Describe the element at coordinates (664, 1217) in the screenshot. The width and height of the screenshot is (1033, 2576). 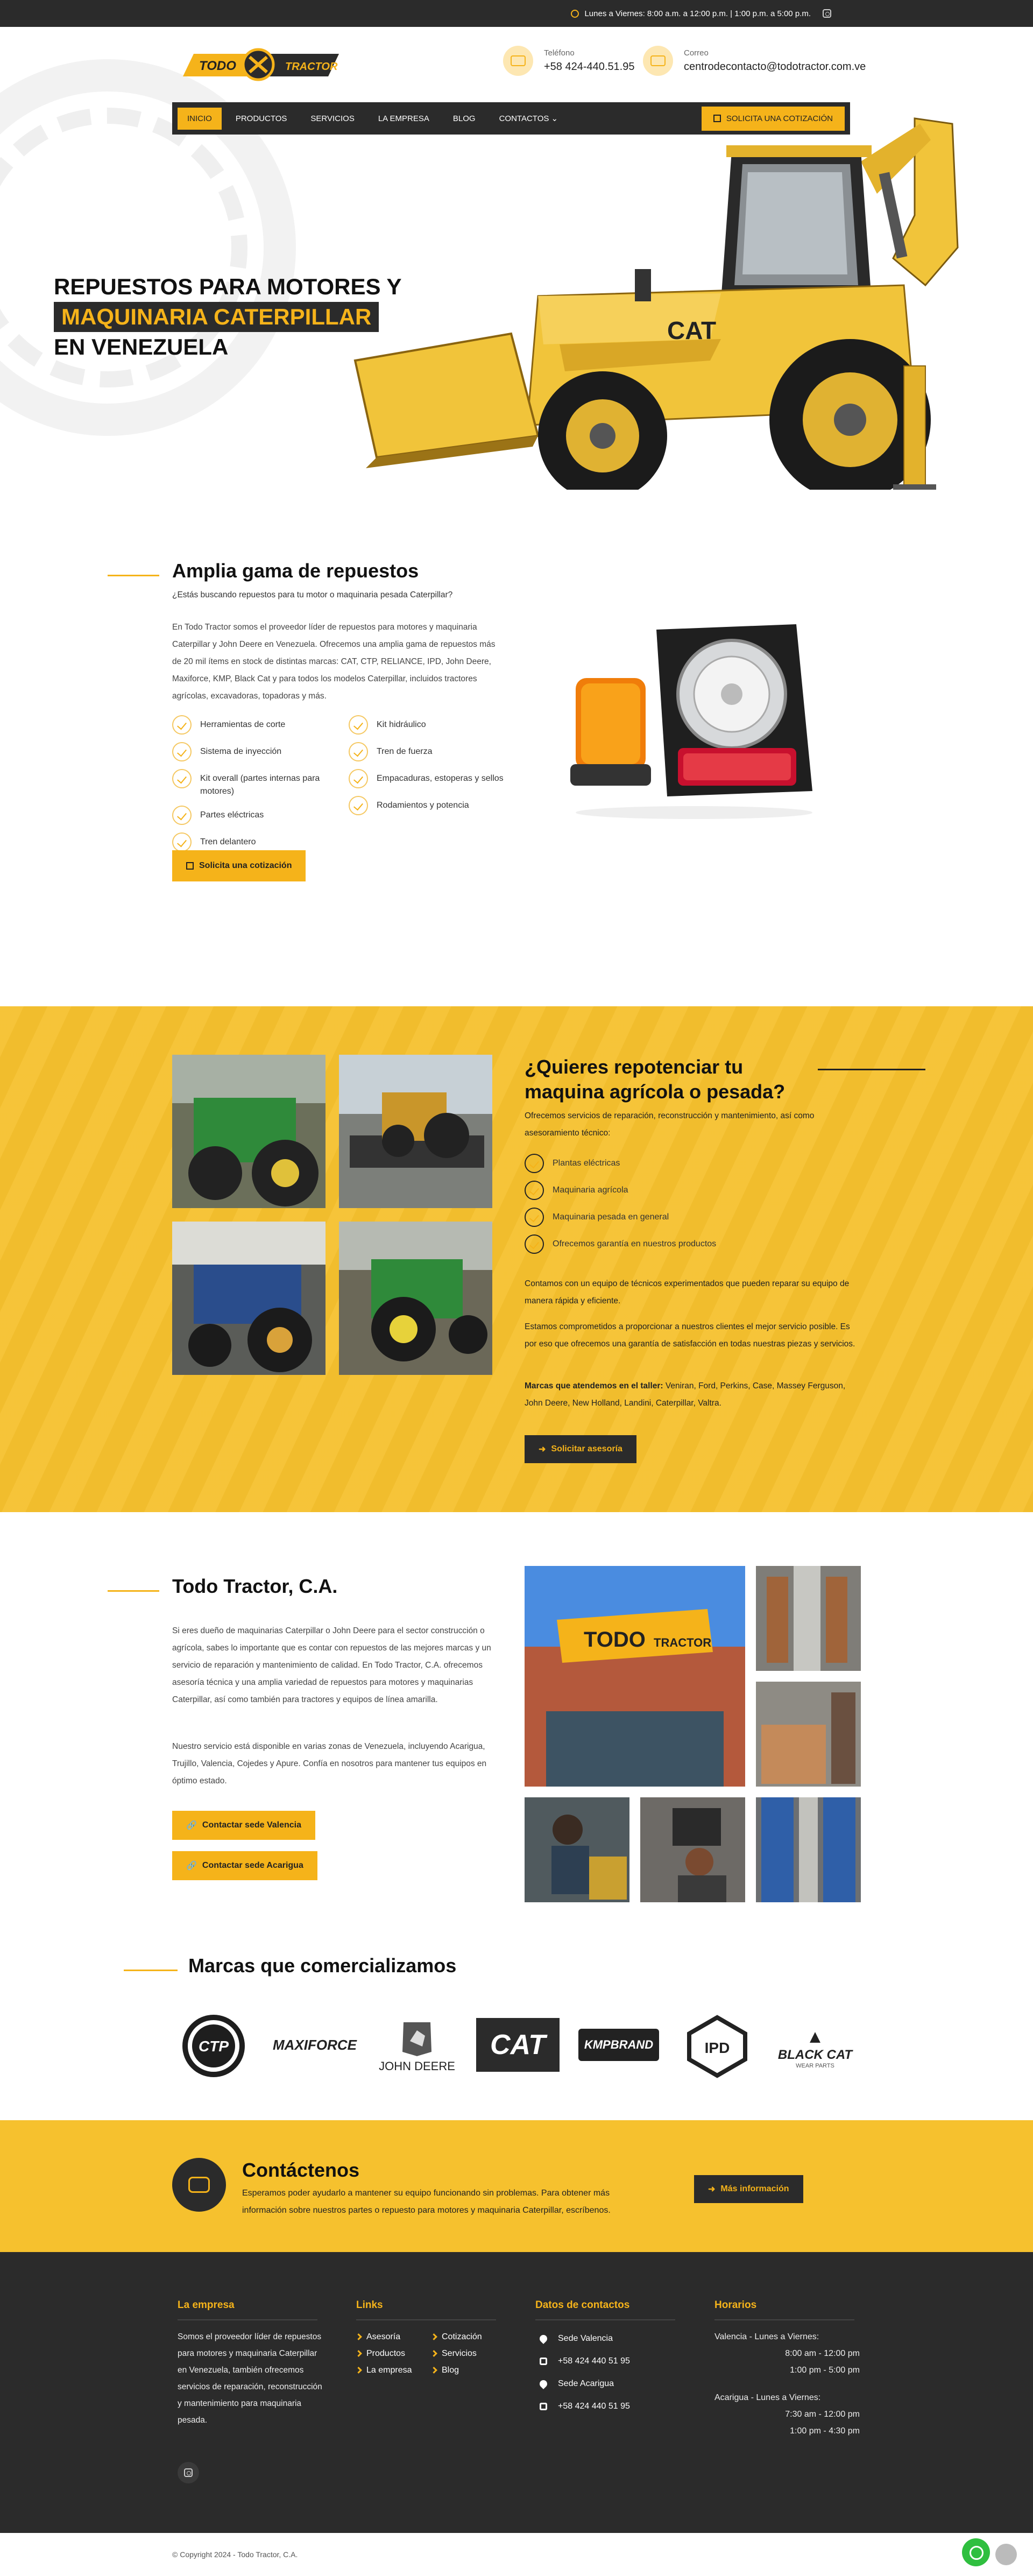
I see `list-item: Maquinaria pesada en general` at that location.